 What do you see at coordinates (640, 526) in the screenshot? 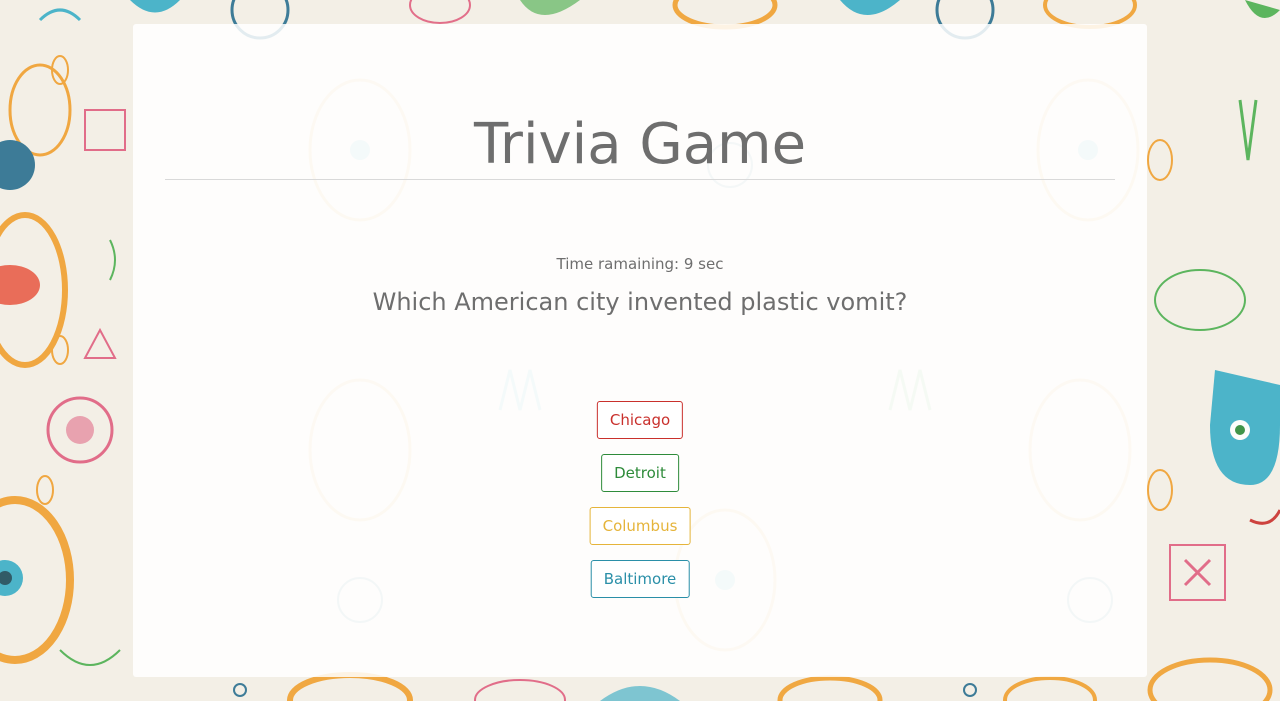
I see `answer-button-columbus: Columbus` at bounding box center [640, 526].